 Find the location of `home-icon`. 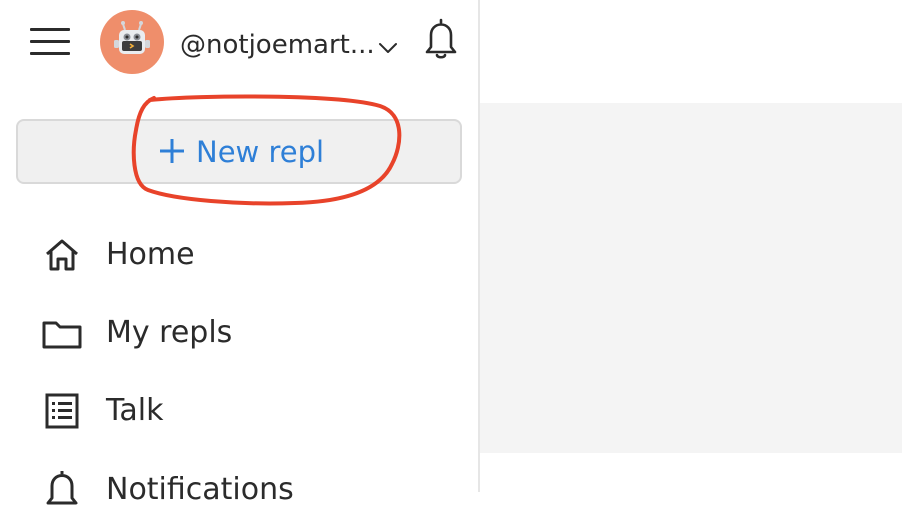

home-icon is located at coordinates (62, 255).